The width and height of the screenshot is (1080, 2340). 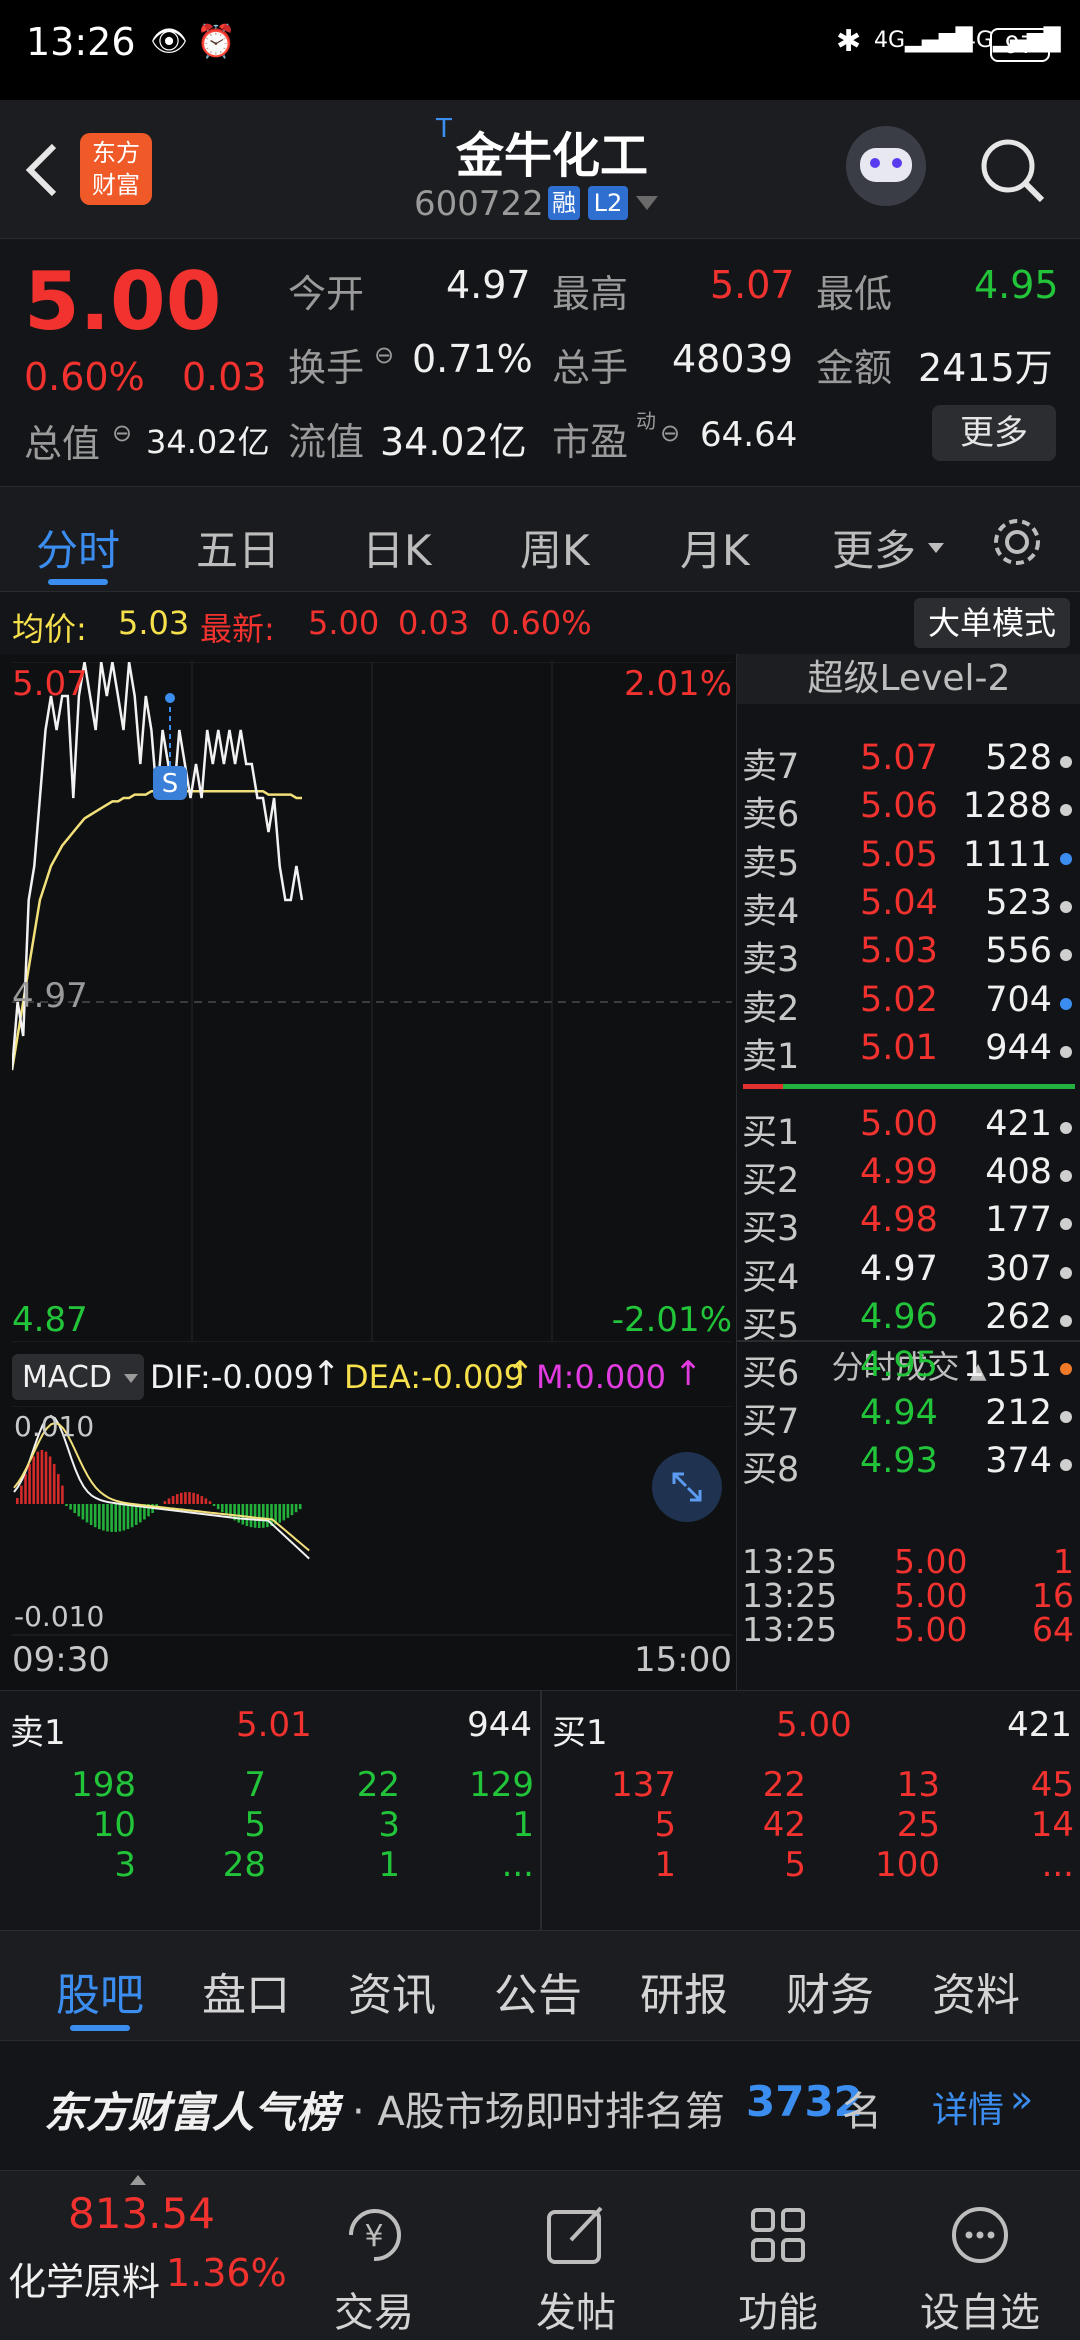 What do you see at coordinates (907, 1176) in the screenshot?
I see `buy-order-row: 买2 4.99 408` at bounding box center [907, 1176].